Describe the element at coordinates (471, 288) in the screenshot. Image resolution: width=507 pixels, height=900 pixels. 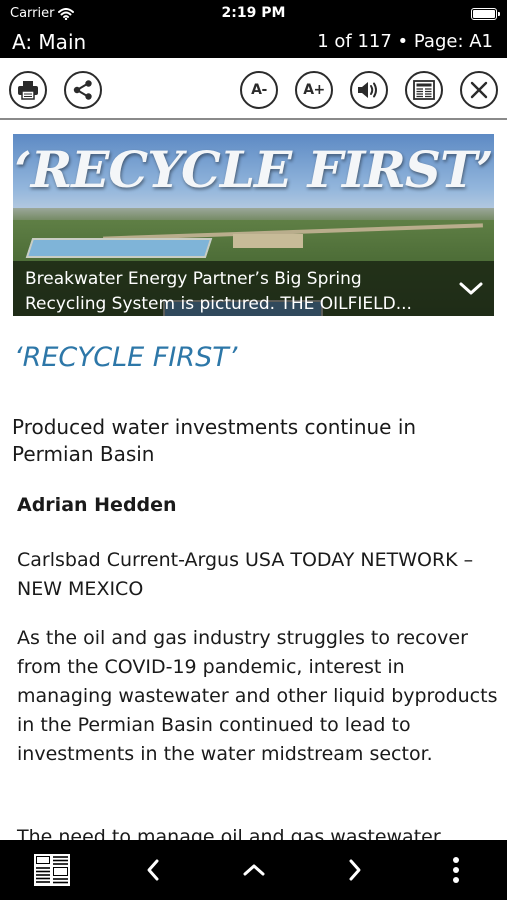
I see `chevron-down-icon` at that location.